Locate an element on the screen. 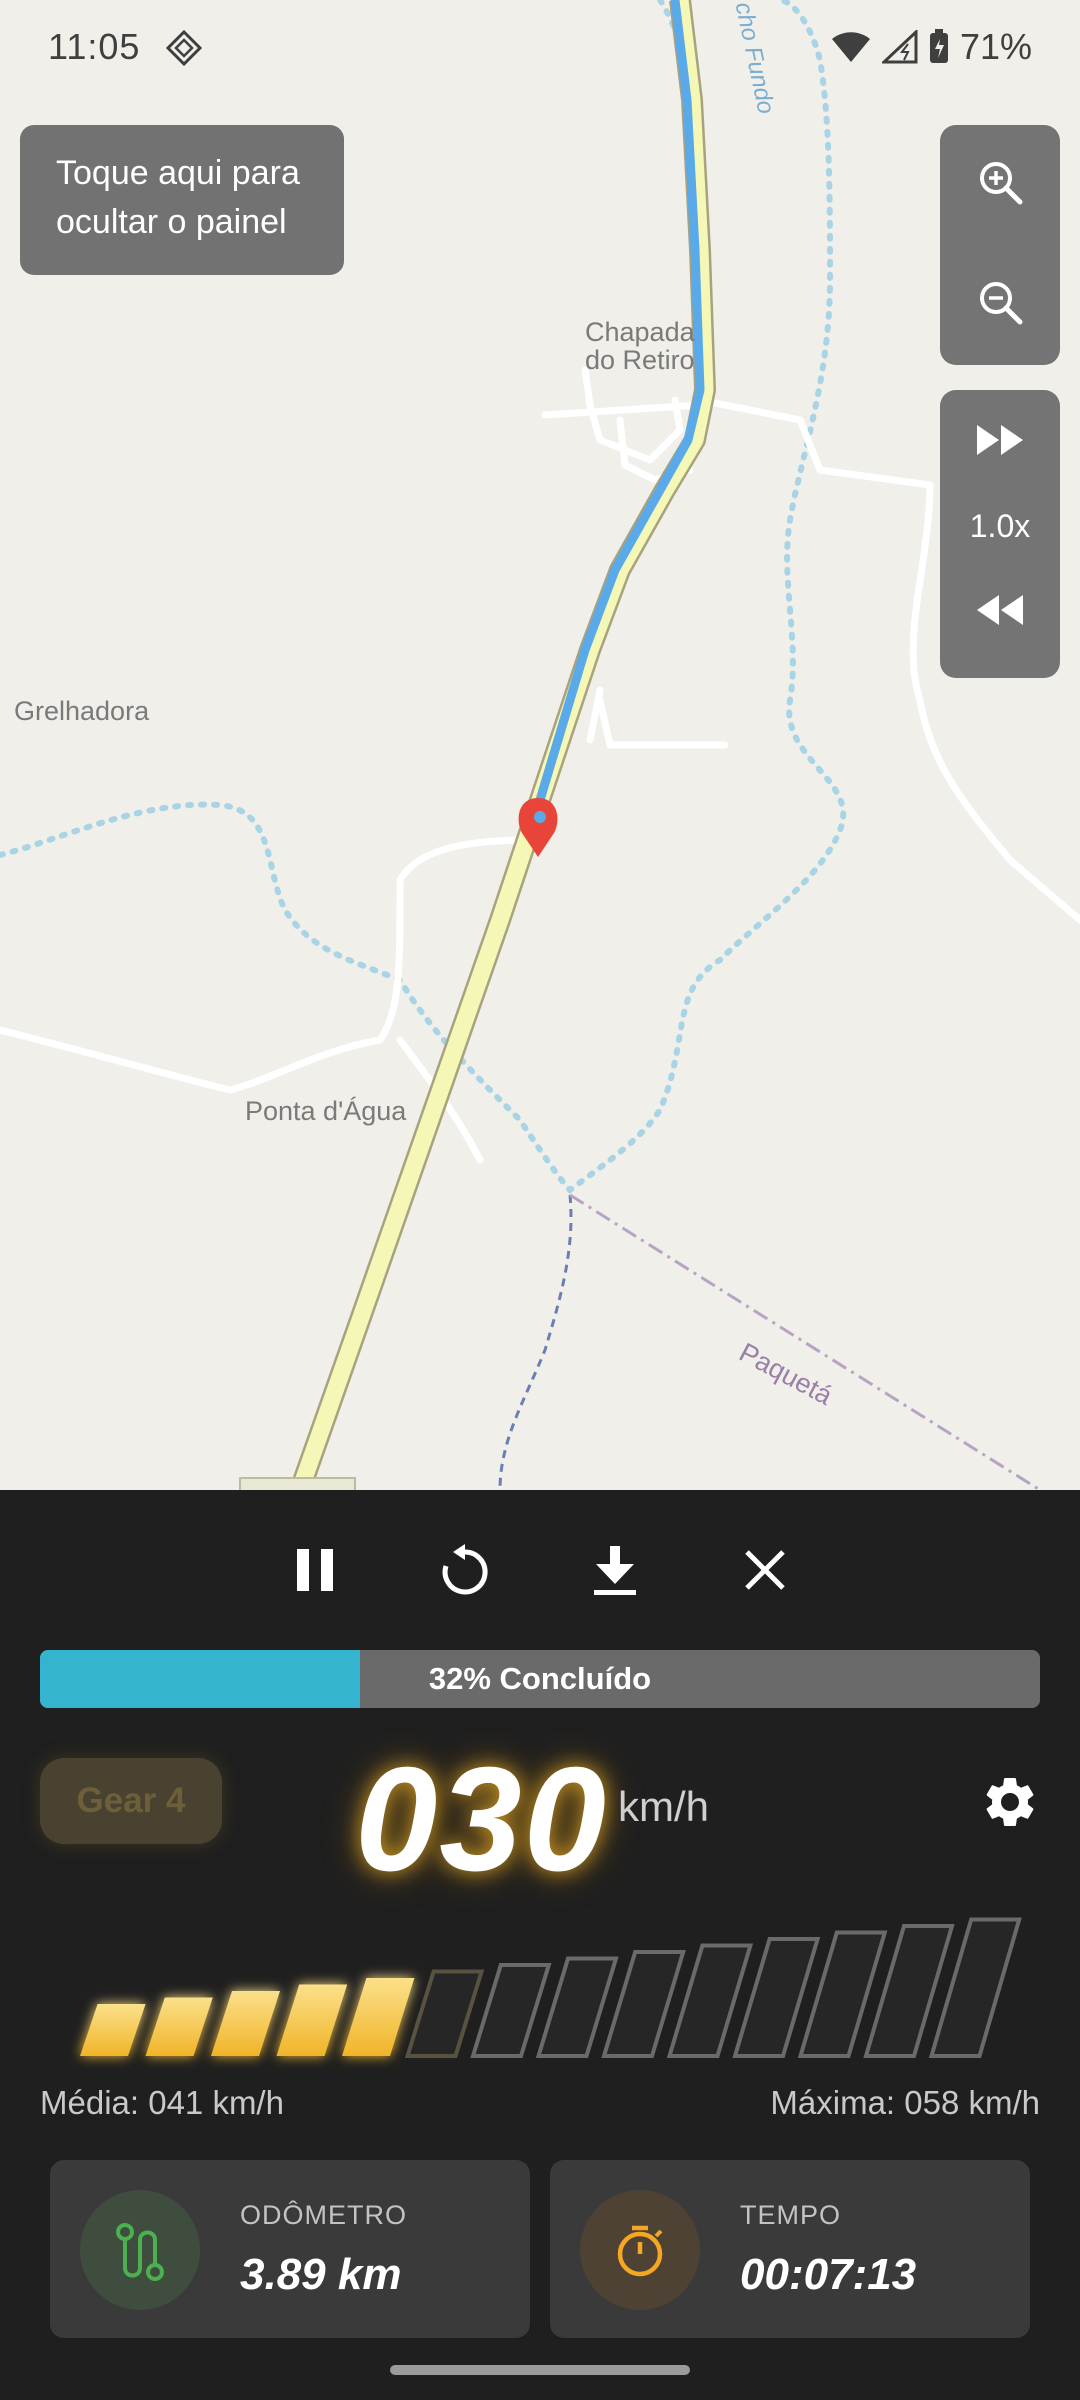 This screenshot has height=2400, width=1080. progress-bar: 32% Concluído is located at coordinates (540, 1679).